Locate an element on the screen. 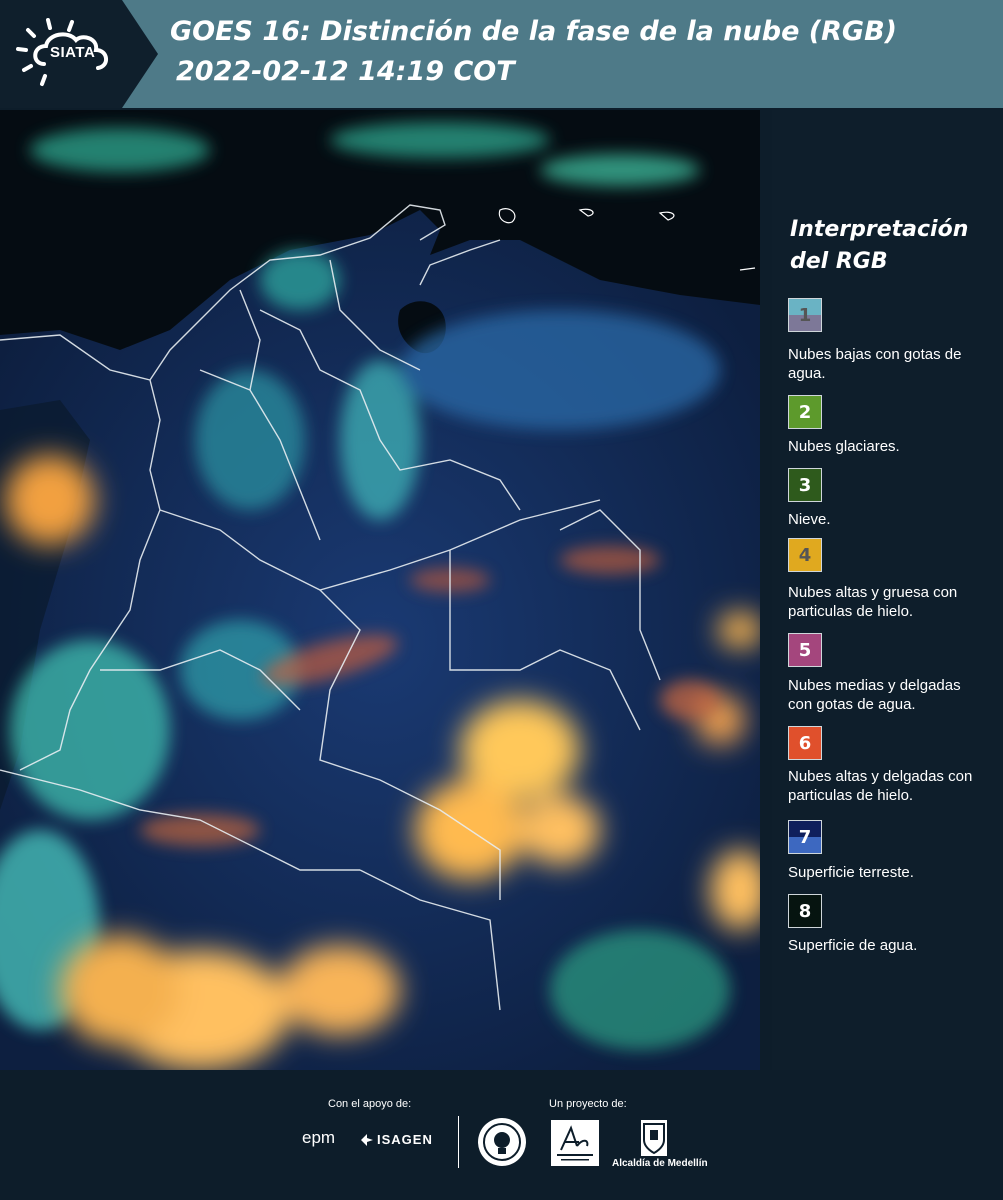  support-label: Con el apoyo de: is located at coordinates (370, 1104).